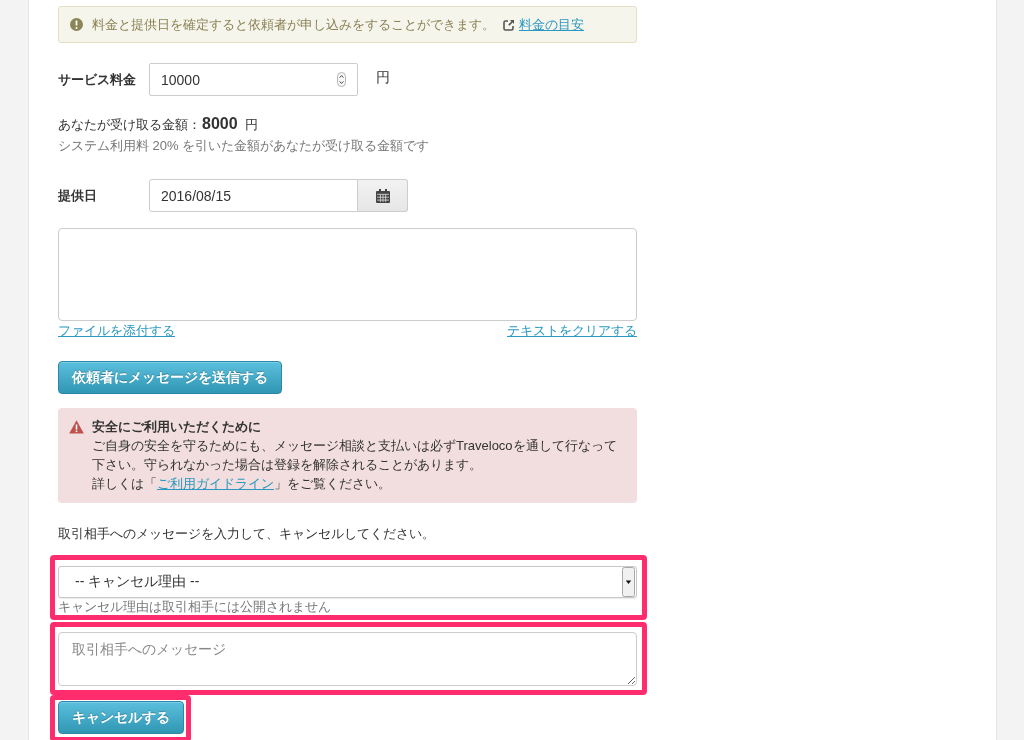  I want to click on stepper-icon, so click(341, 79).